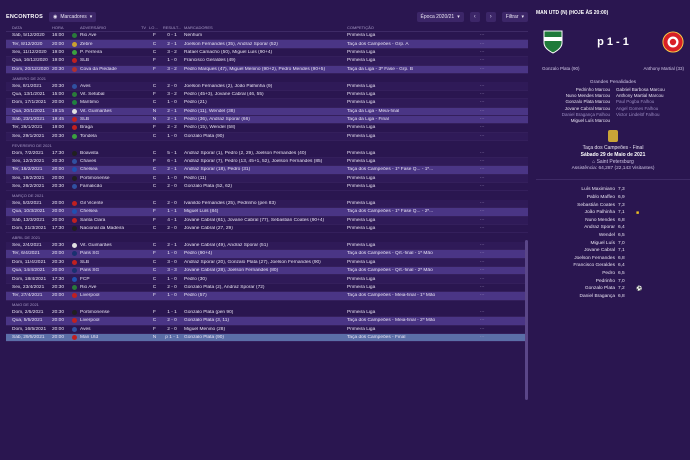  Describe the element at coordinates (613, 289) in the screenshot. I see `rating-row: Gonzalo Plata 7,2 ⚽` at that location.